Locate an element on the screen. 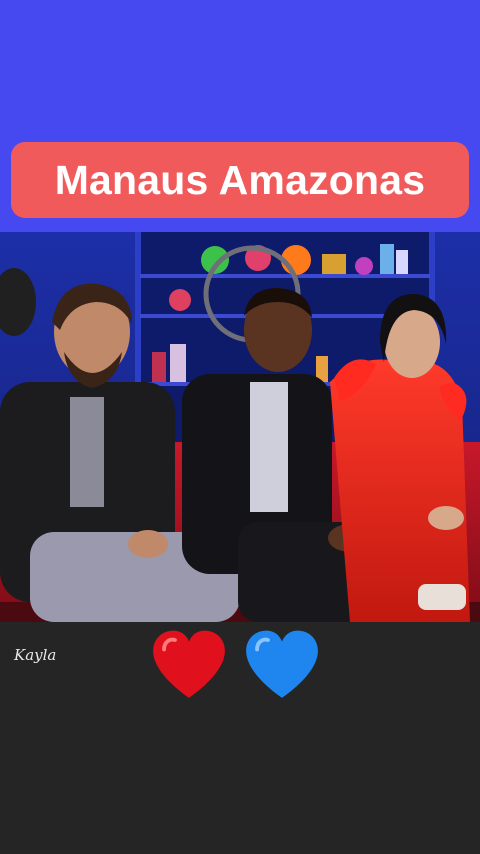 The height and width of the screenshot is (854, 480). title-text: Manaus Amazonas is located at coordinates (240, 179).